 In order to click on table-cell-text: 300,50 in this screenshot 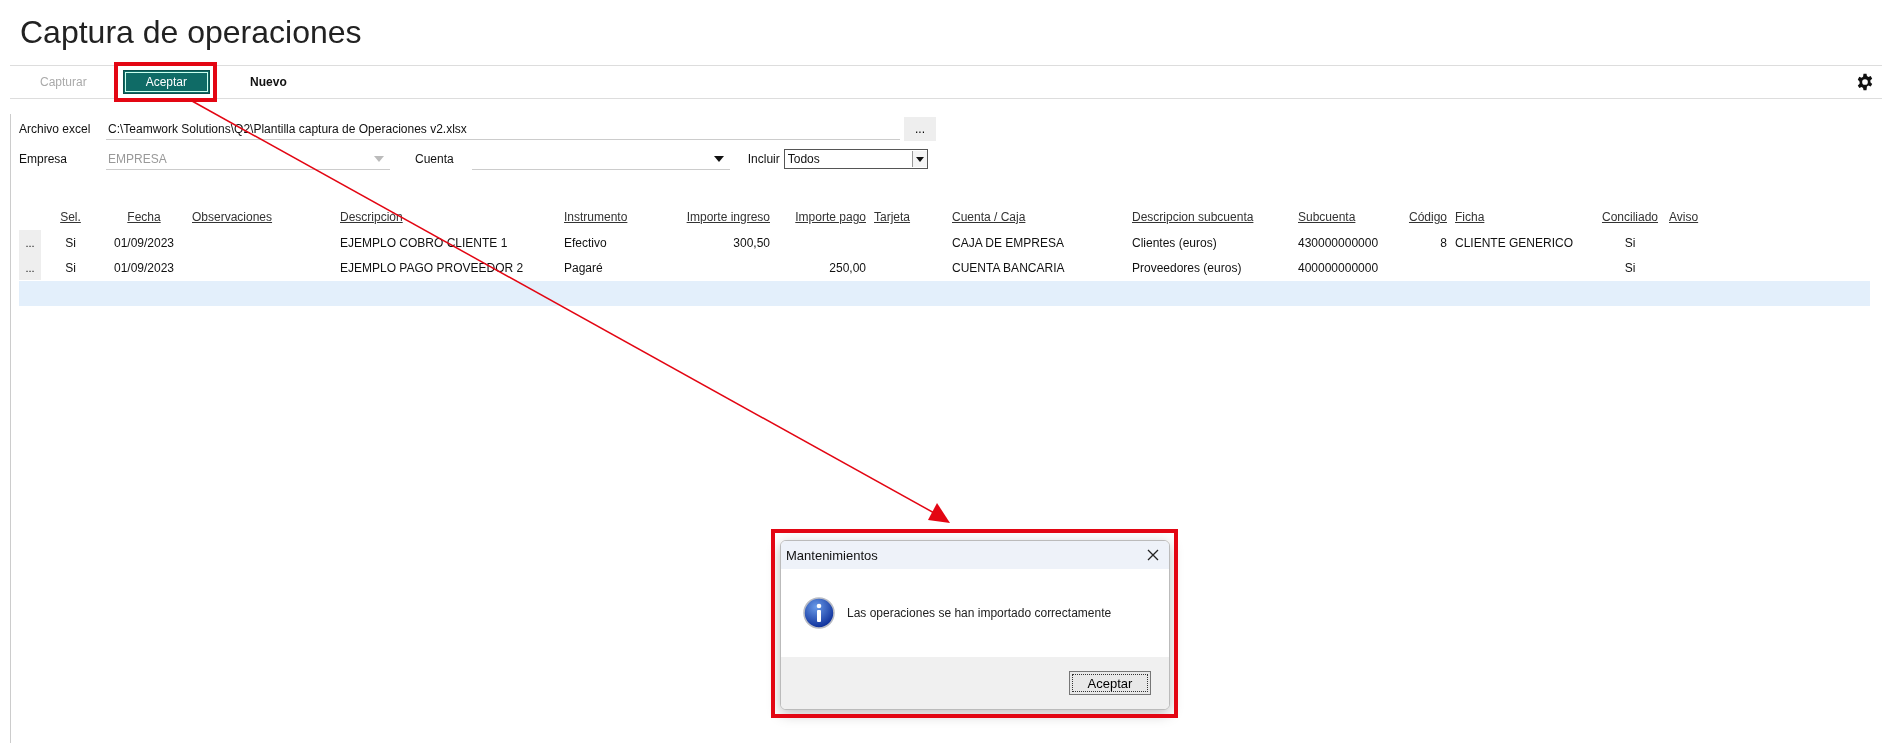, I will do `click(751, 243)`.